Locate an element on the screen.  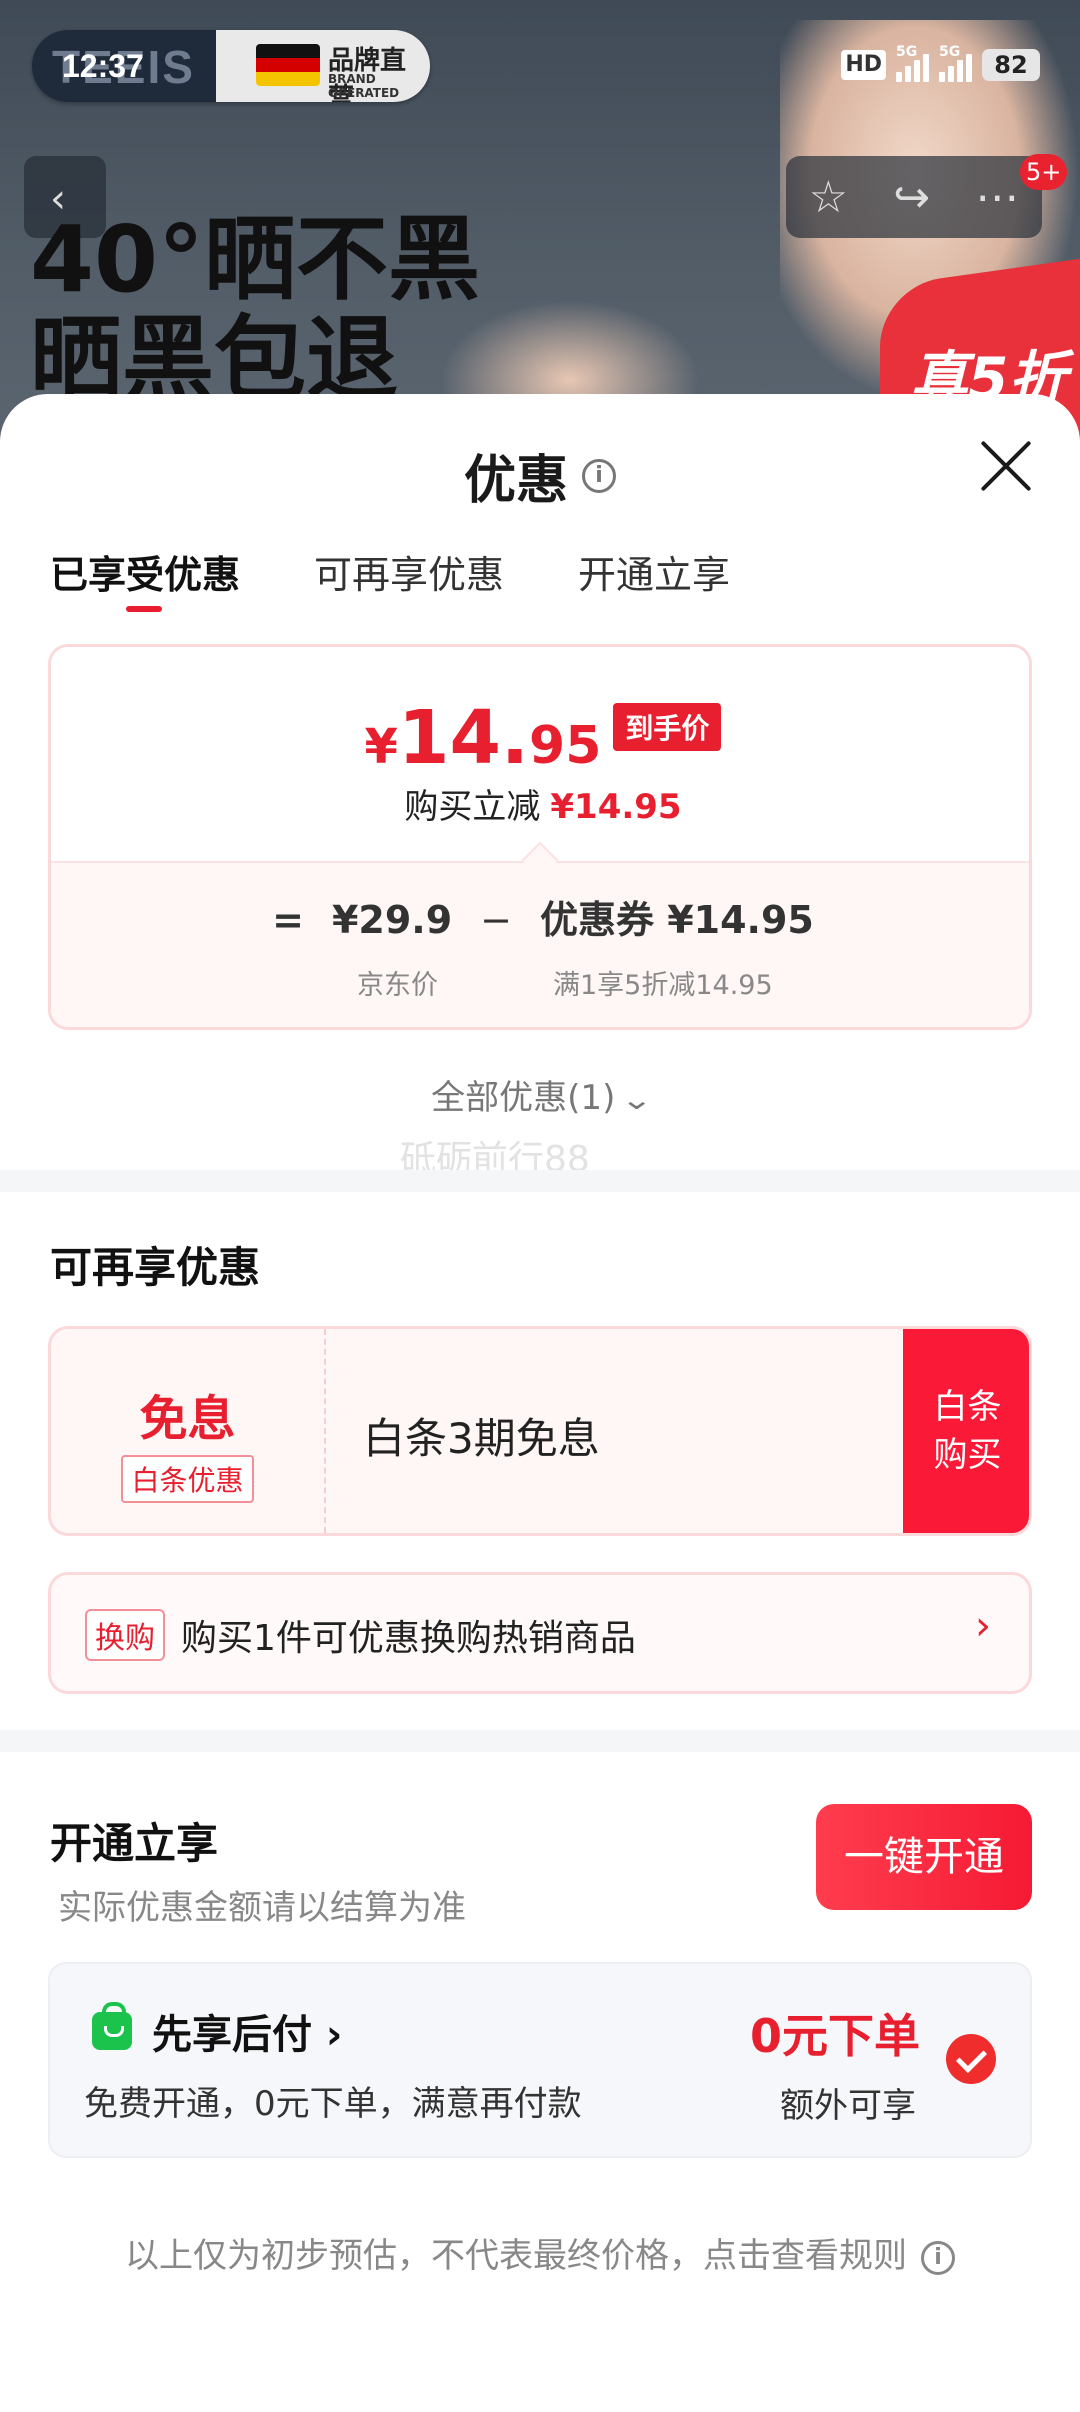
signal-icon-2: 5G is located at coordinates (955, 63).